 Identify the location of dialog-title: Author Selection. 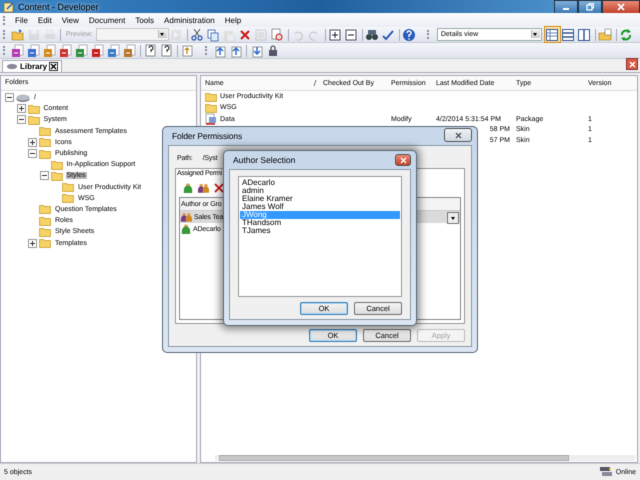
(264, 160).